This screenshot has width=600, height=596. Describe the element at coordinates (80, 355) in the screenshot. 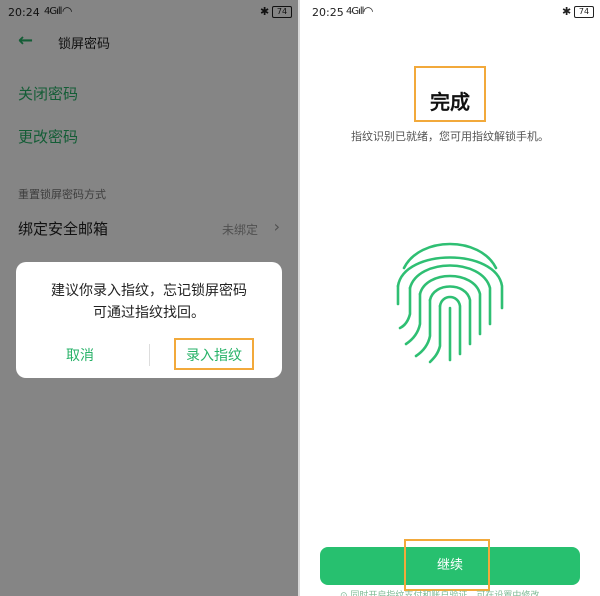

I see `cancel-button: 取消` at that location.